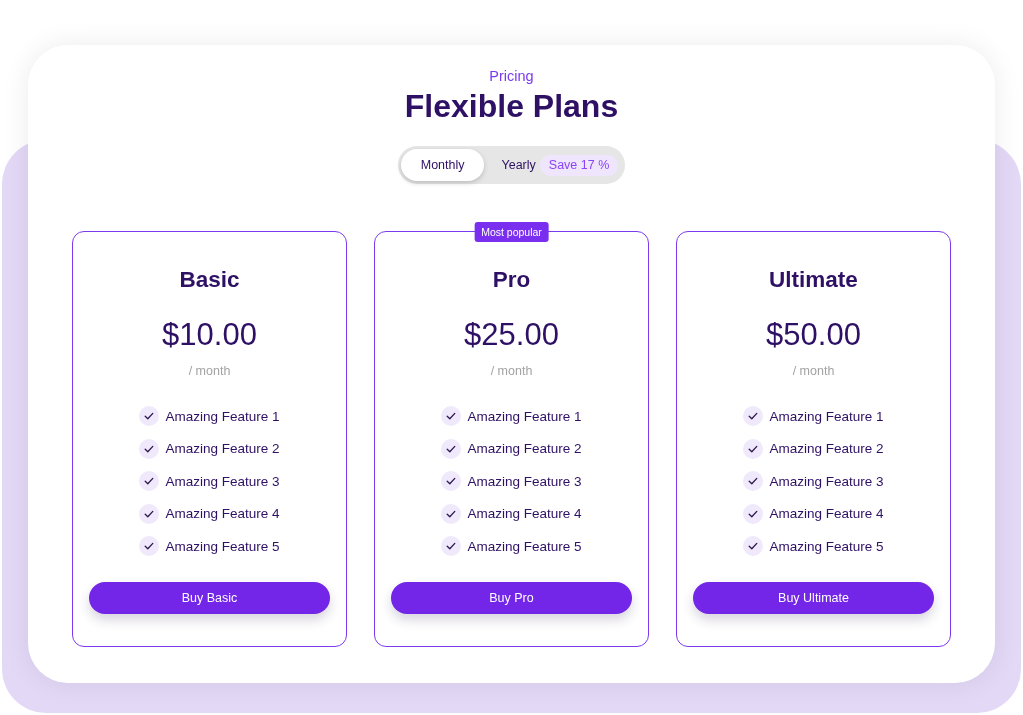  What do you see at coordinates (511, 598) in the screenshot?
I see `buy-button: Buy Pro` at bounding box center [511, 598].